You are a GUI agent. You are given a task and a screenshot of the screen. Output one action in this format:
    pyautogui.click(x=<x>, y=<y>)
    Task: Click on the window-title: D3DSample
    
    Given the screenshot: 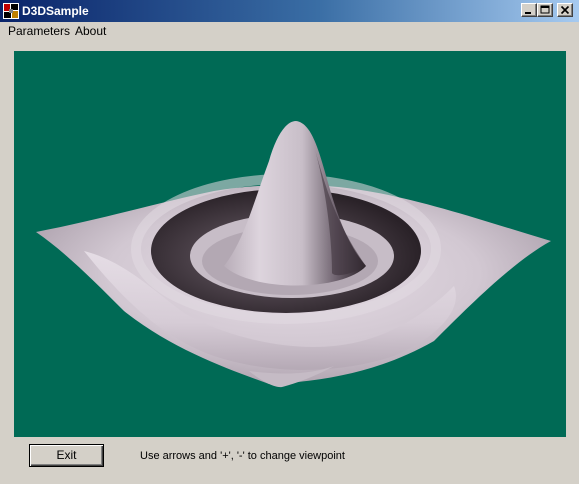 What is the action you would take?
    pyautogui.click(x=55, y=11)
    